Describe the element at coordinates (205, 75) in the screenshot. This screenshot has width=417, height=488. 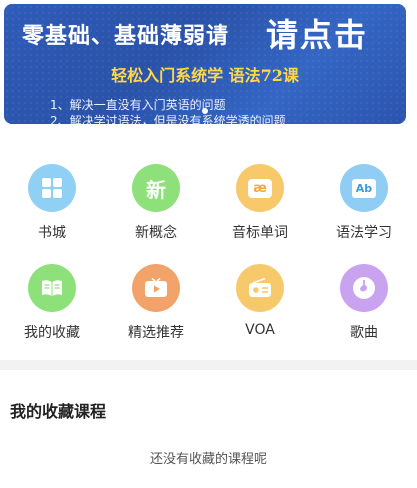
I see `banner-subtitle: 轻松入门系统学 语法72课` at that location.